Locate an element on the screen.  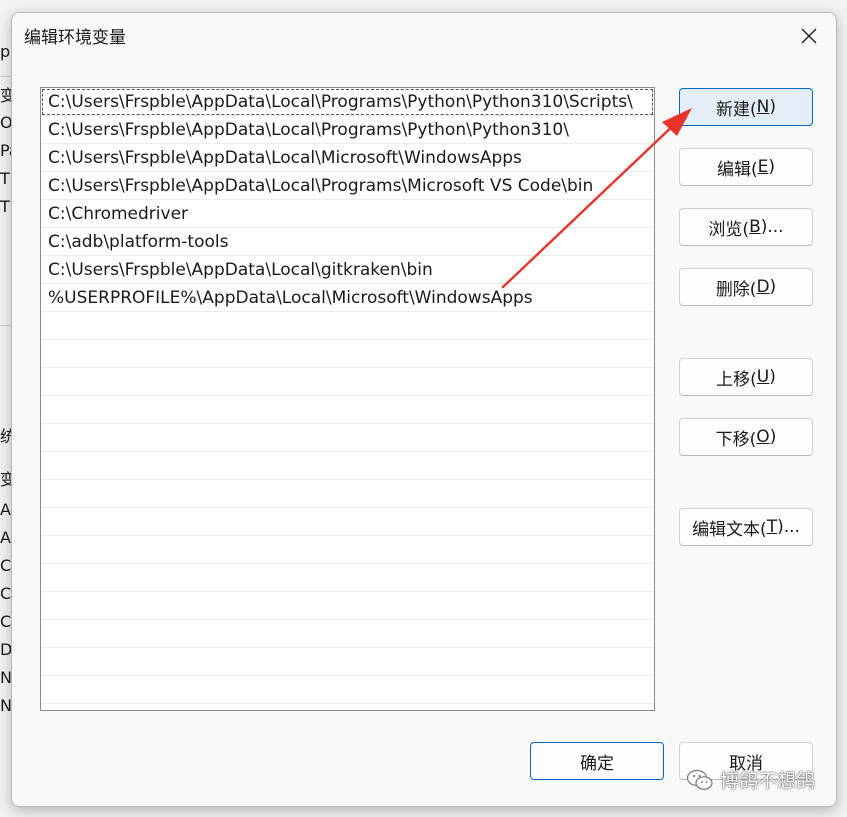
browse-button-label: 浏览( is located at coordinates (729, 229).